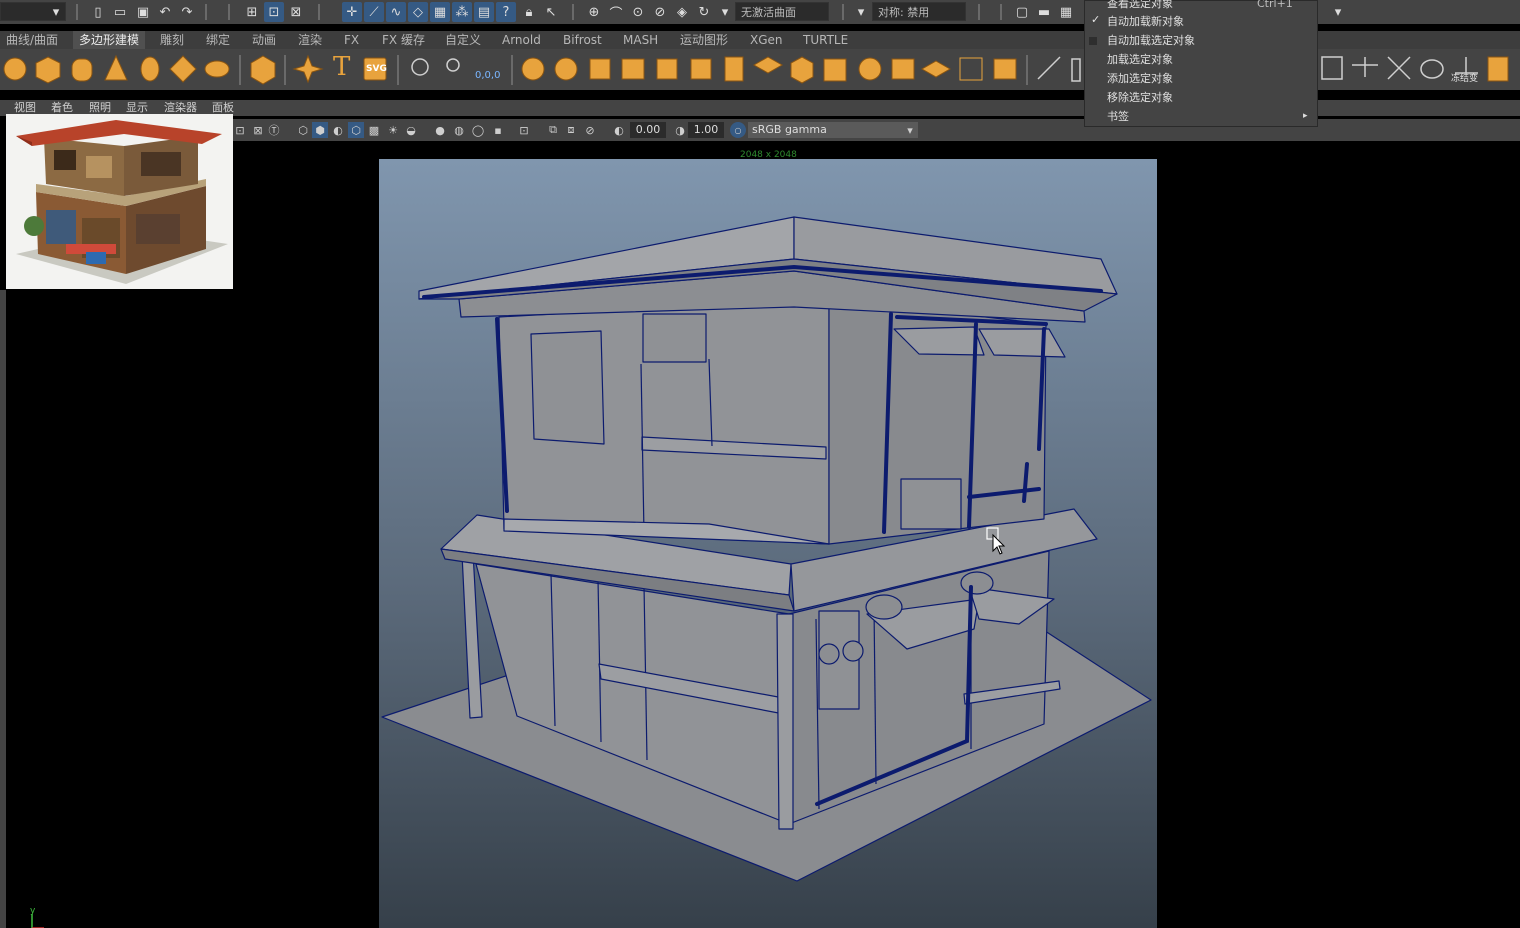  I want to click on tab-sculpting: 雕刻, so click(172, 40).